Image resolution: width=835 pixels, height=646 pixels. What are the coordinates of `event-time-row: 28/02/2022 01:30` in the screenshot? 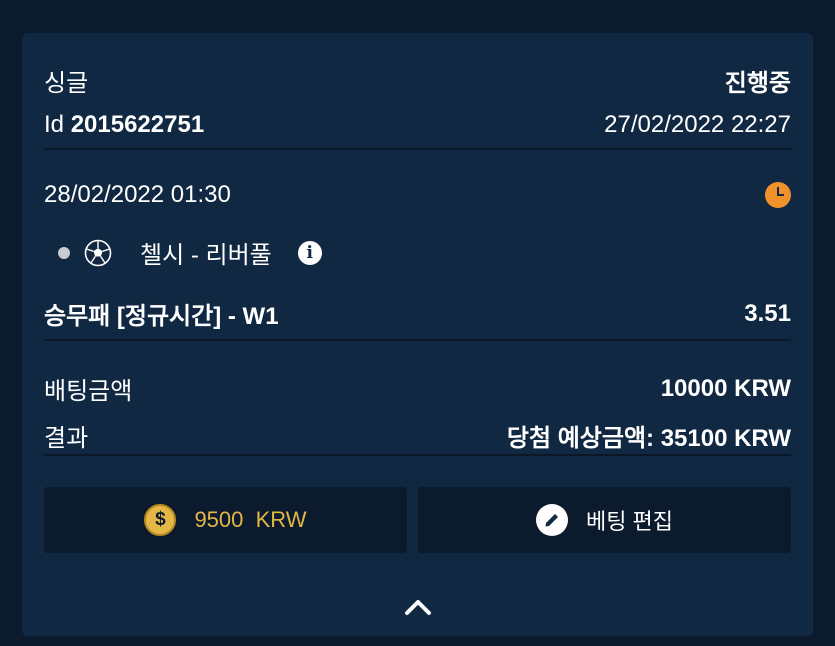 It's located at (417, 195).